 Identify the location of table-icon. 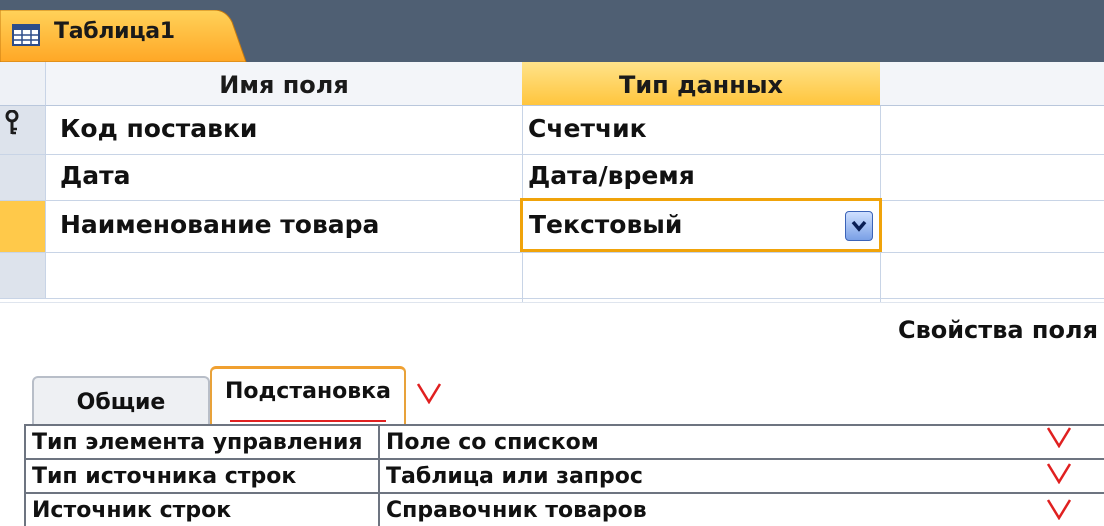
(26, 35).